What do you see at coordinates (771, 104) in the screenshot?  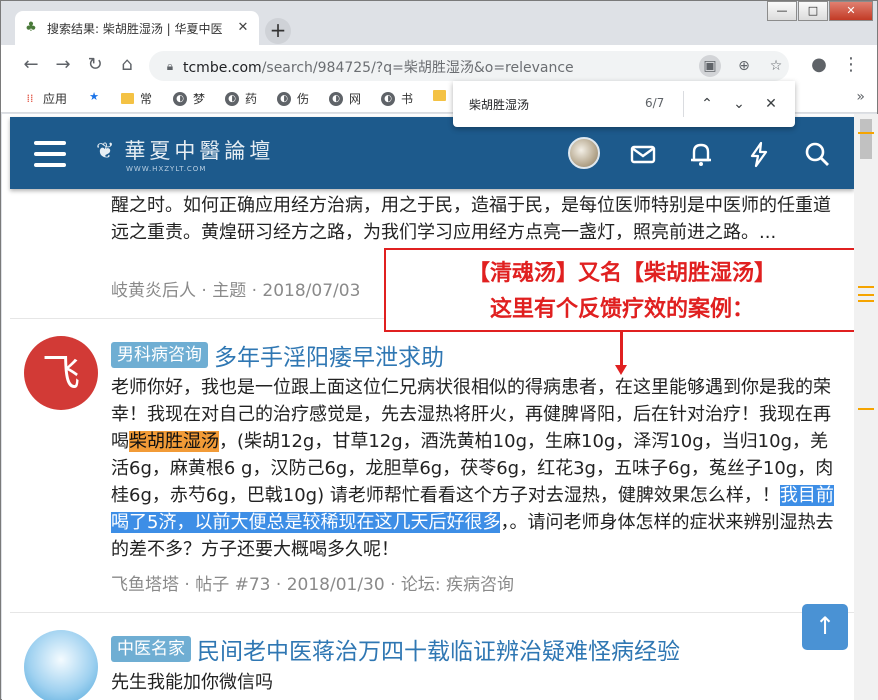 I see `find-close-icon: ✕` at bounding box center [771, 104].